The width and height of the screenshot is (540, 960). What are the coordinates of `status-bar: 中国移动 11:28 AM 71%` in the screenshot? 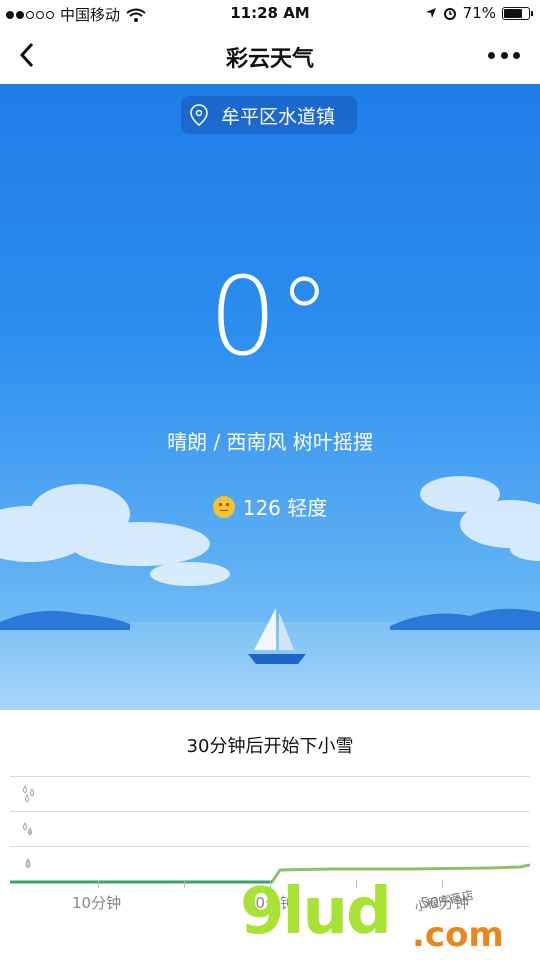 It's located at (270, 14).